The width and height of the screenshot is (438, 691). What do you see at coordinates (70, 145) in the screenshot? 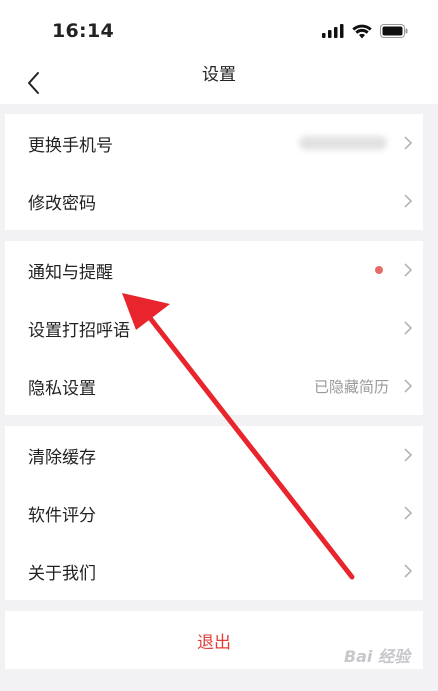
I see `row-label: 更换手机号` at bounding box center [70, 145].